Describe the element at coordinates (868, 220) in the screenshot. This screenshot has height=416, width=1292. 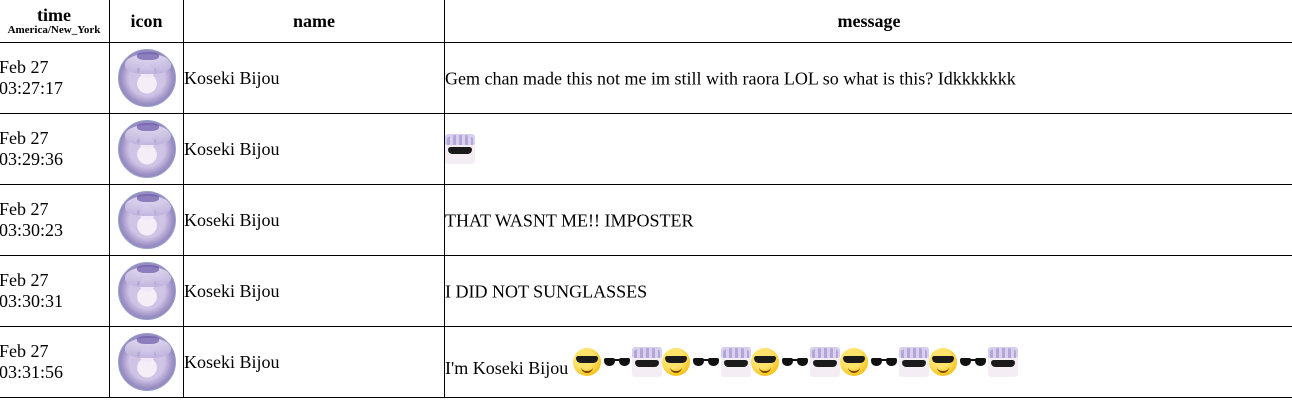
I see `message-cell: THAT WASNT ME!! IMPOSTER` at that location.